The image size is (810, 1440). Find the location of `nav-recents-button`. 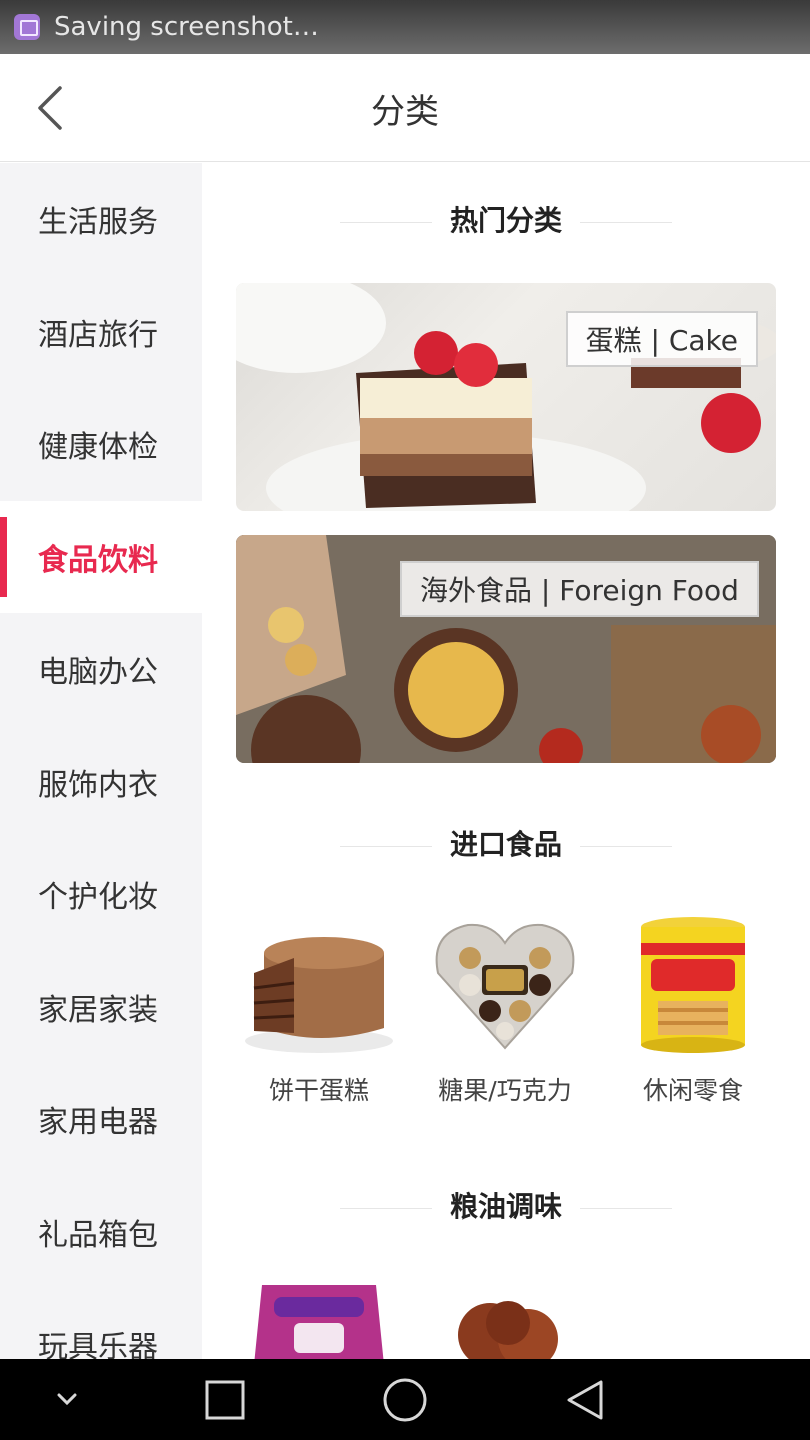

nav-recents-button is located at coordinates (225, 1400).